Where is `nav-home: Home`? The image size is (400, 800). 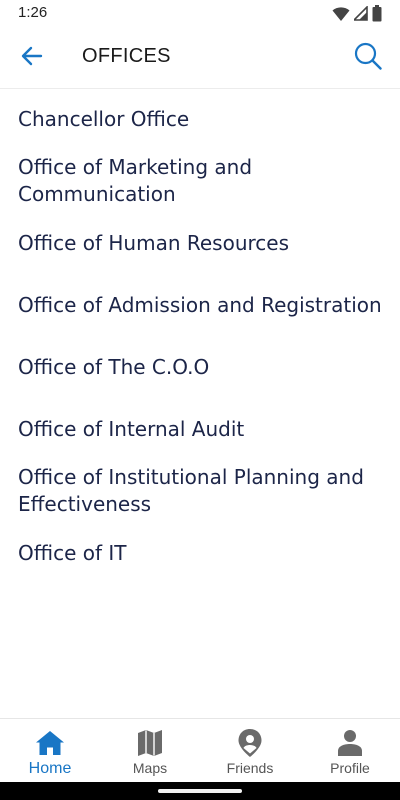
nav-home: Home is located at coordinates (50, 751).